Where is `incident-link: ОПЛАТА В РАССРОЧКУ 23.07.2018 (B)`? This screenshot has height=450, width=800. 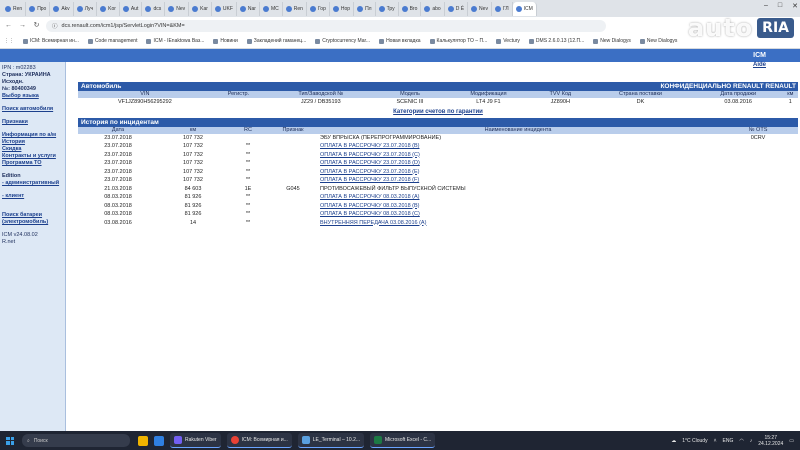
incident-link: ОПЛАТА В РАССРОЧКУ 23.07.2018 (B) is located at coordinates (370, 146).